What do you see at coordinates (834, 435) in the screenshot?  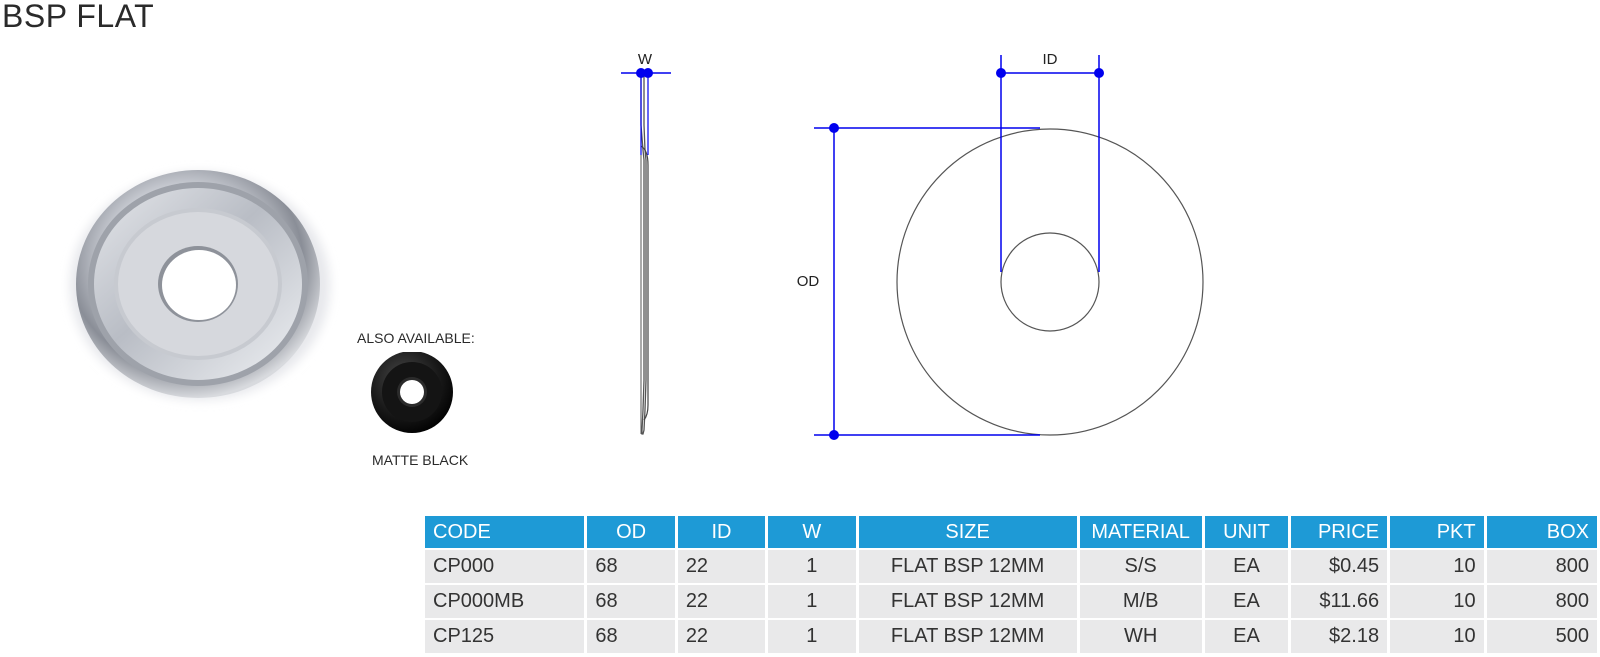 I see `od-bottom-dimension-point` at bounding box center [834, 435].